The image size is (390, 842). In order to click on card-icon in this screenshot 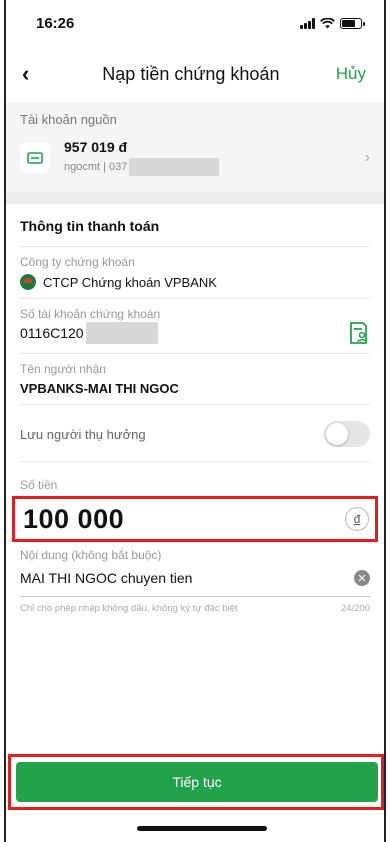, I will do `click(35, 157)`.